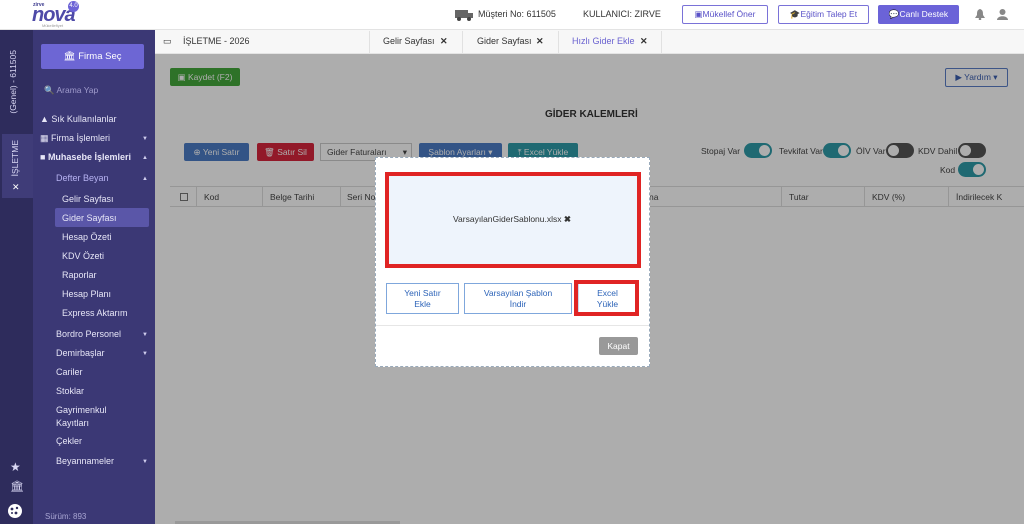 This screenshot has width=1024, height=524. What do you see at coordinates (86, 294) in the screenshot?
I see `sidebar-item-hesap-plani: Hesap Planı` at bounding box center [86, 294].